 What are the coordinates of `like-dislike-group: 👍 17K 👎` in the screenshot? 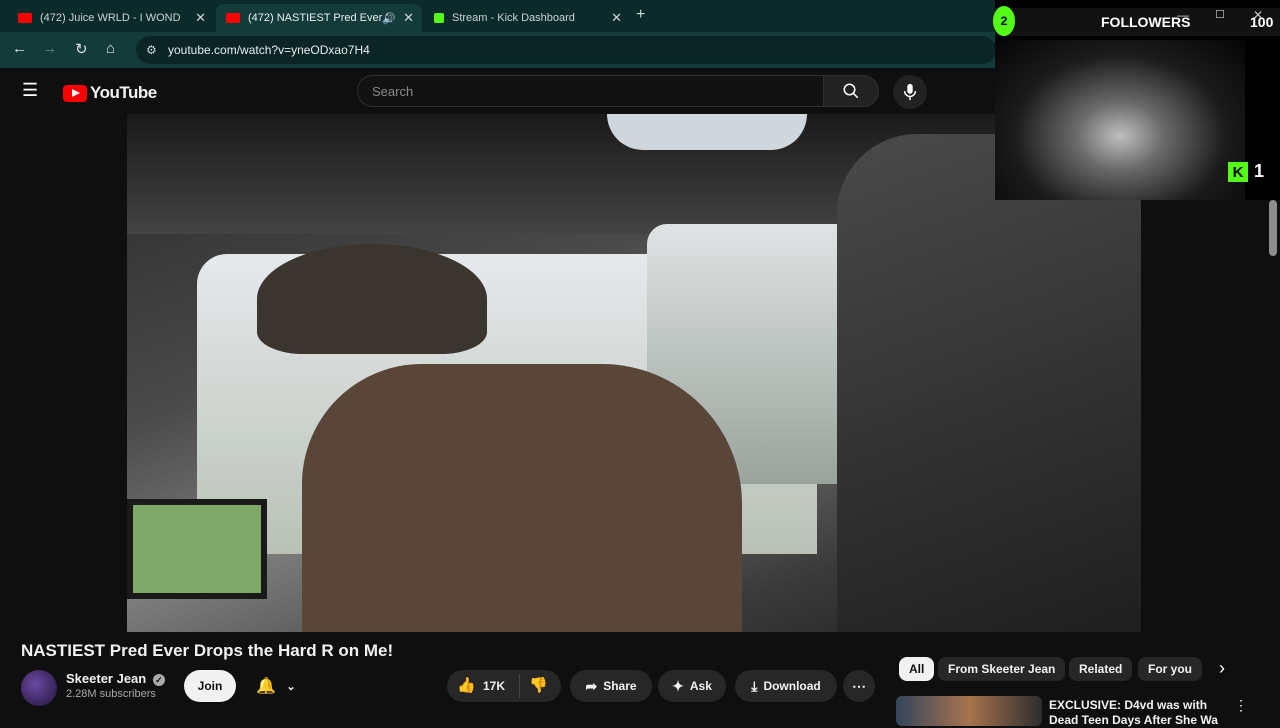 It's located at (504, 686).